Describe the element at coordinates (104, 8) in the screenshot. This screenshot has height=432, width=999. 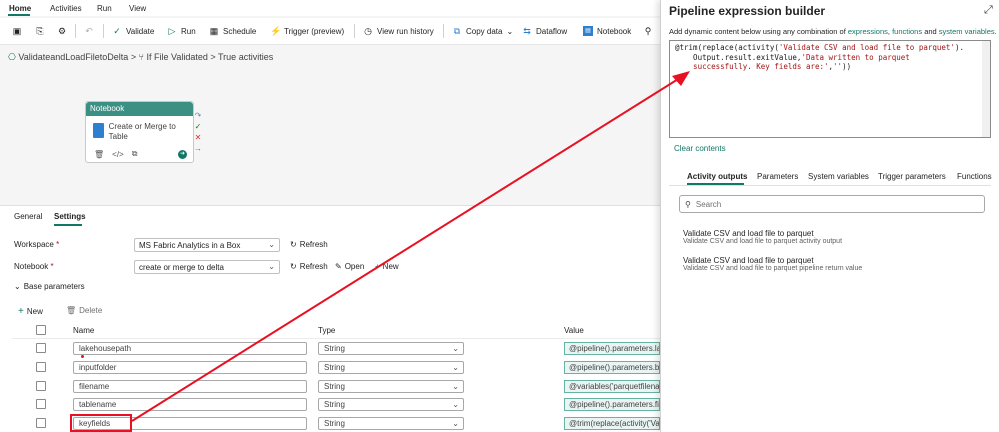
I see `tab-run: Run` at that location.